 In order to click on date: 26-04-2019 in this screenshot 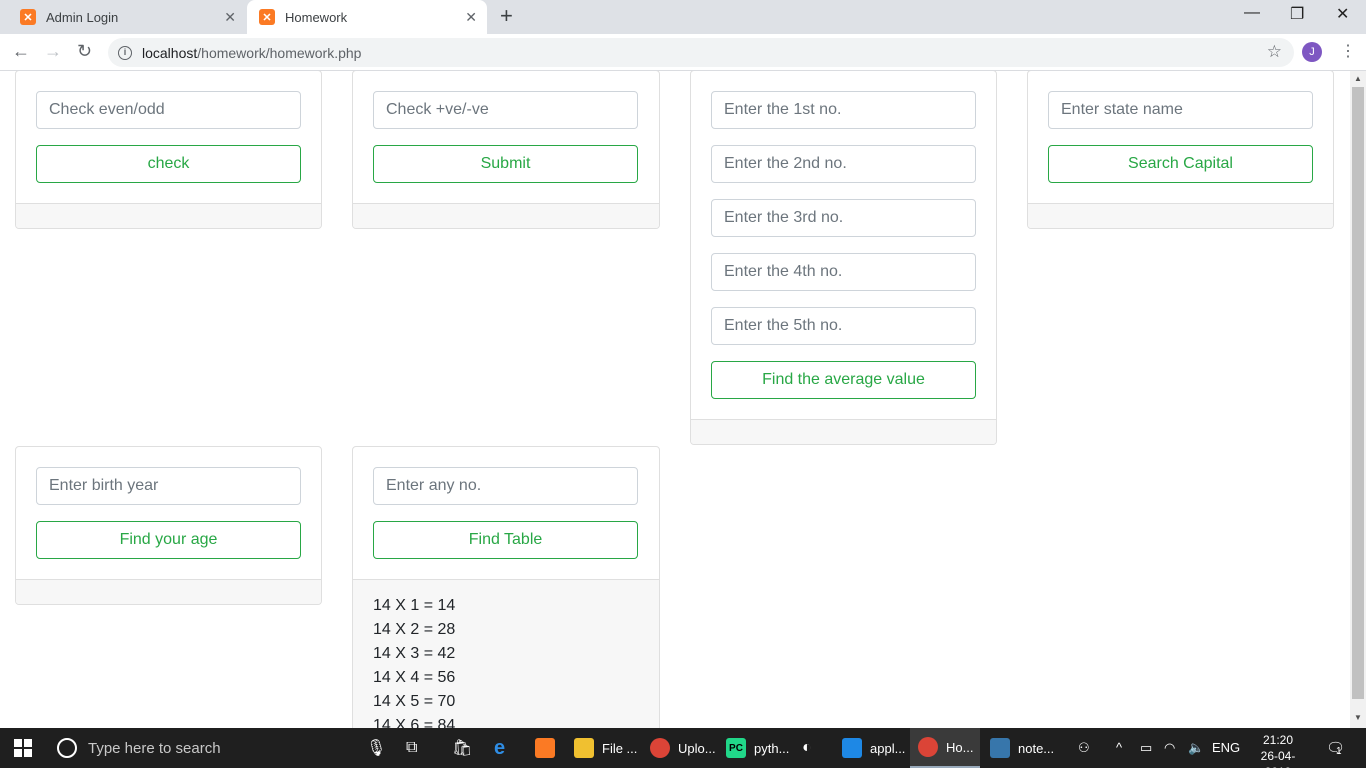, I will do `click(1278, 758)`.